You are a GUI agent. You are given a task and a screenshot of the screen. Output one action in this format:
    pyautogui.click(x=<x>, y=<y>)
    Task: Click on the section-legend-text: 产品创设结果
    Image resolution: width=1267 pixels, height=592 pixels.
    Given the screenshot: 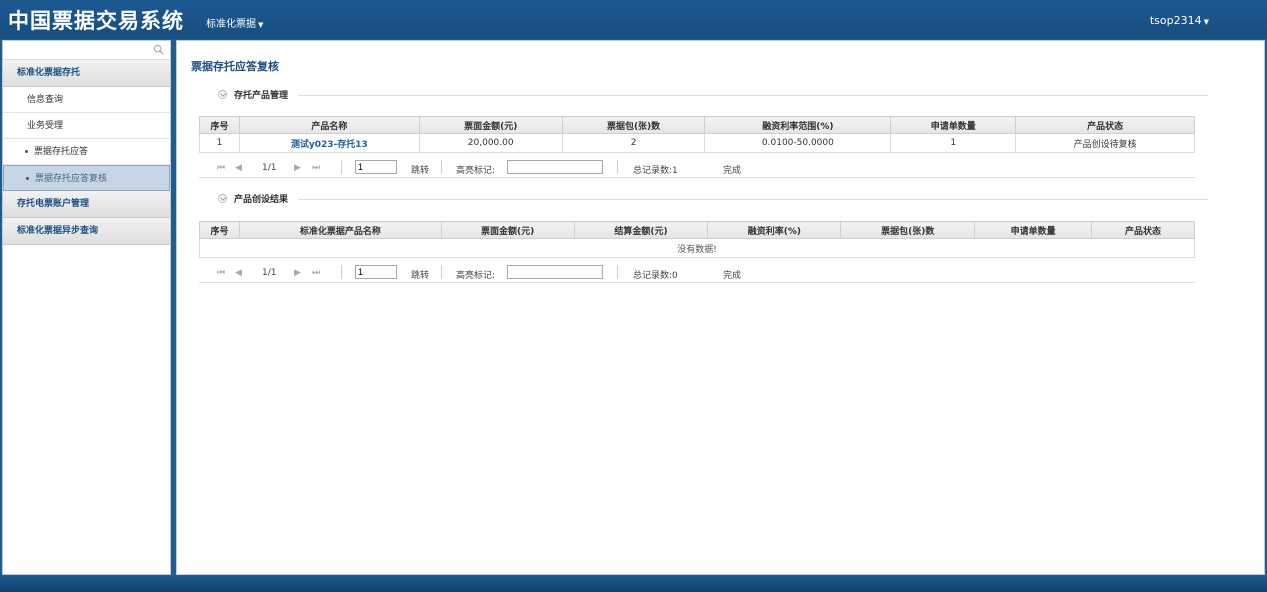 What is the action you would take?
    pyautogui.click(x=261, y=200)
    